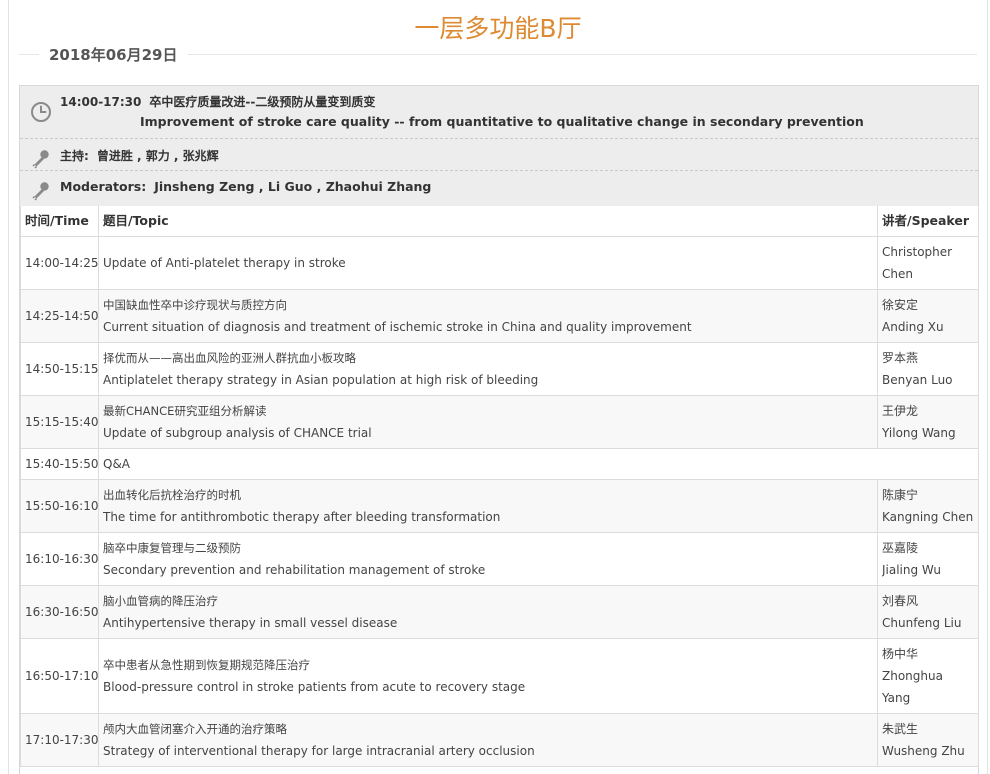  Describe the element at coordinates (157, 156) in the screenshot. I see `host-names: 曾进胜 , 郭力 , 张兆辉` at that location.